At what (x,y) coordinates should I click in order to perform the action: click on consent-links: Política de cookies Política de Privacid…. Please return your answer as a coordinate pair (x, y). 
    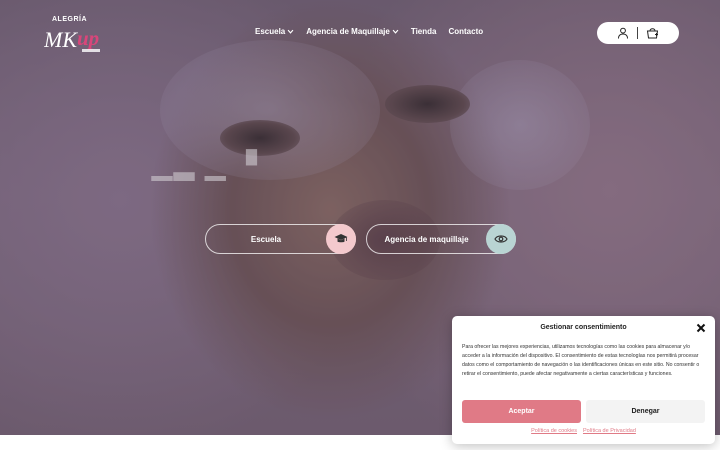
    Looking at the image, I should click on (583, 431).